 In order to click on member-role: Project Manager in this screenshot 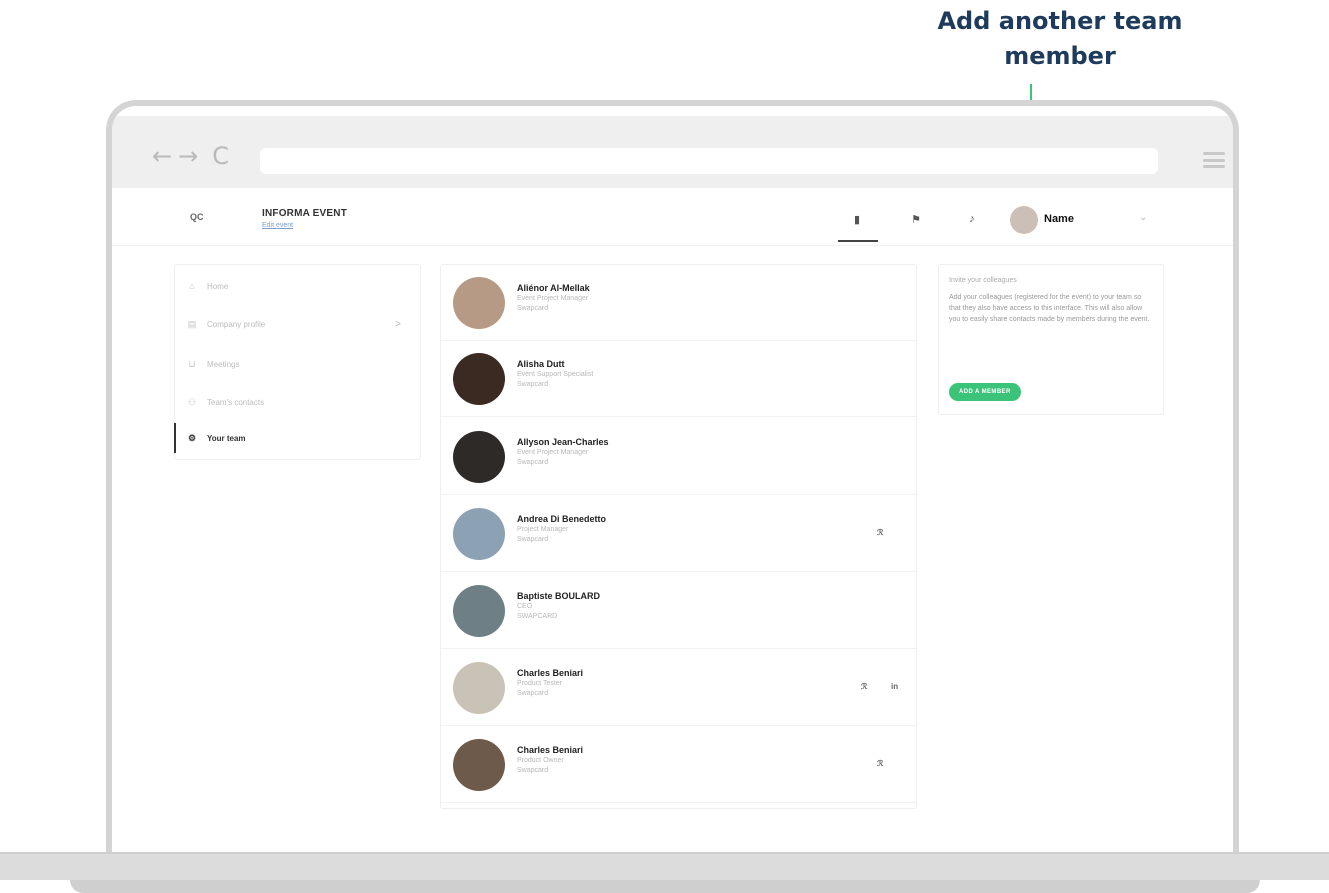, I will do `click(543, 529)`.